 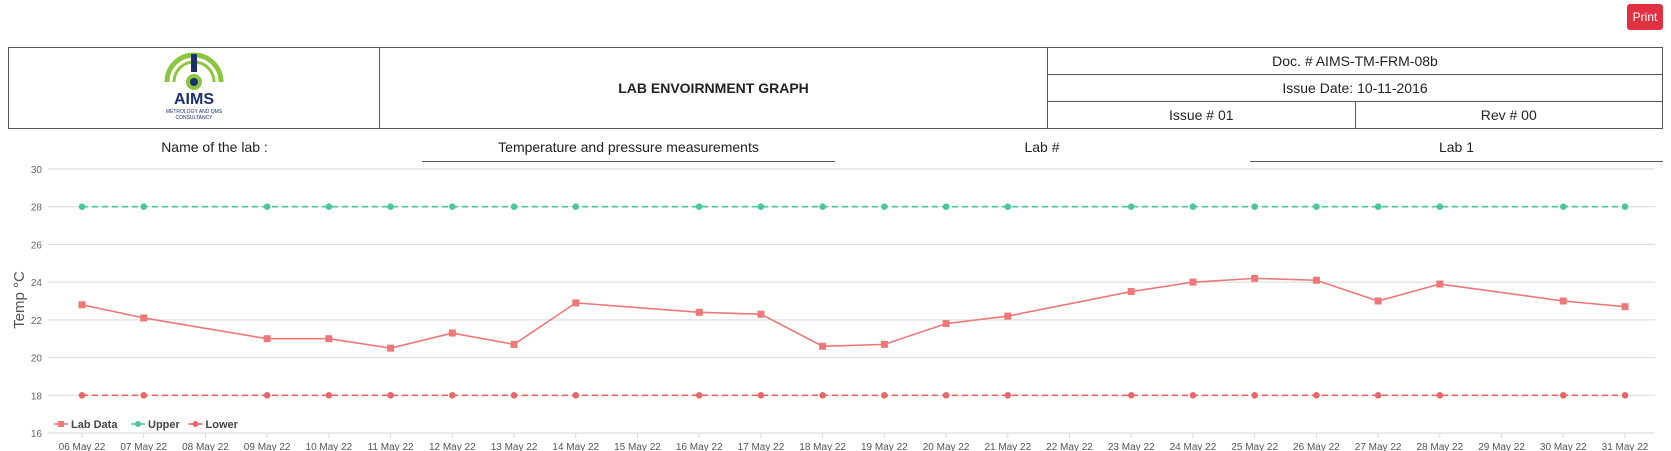 What do you see at coordinates (575, 446) in the screenshot?
I see `x-tick-label: 14 May 22` at bounding box center [575, 446].